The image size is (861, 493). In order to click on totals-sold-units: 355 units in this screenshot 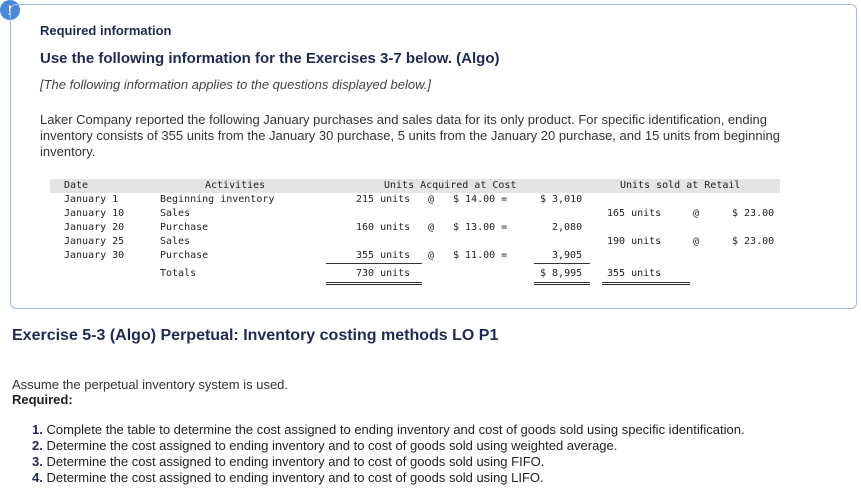, I will do `click(634, 273)`.